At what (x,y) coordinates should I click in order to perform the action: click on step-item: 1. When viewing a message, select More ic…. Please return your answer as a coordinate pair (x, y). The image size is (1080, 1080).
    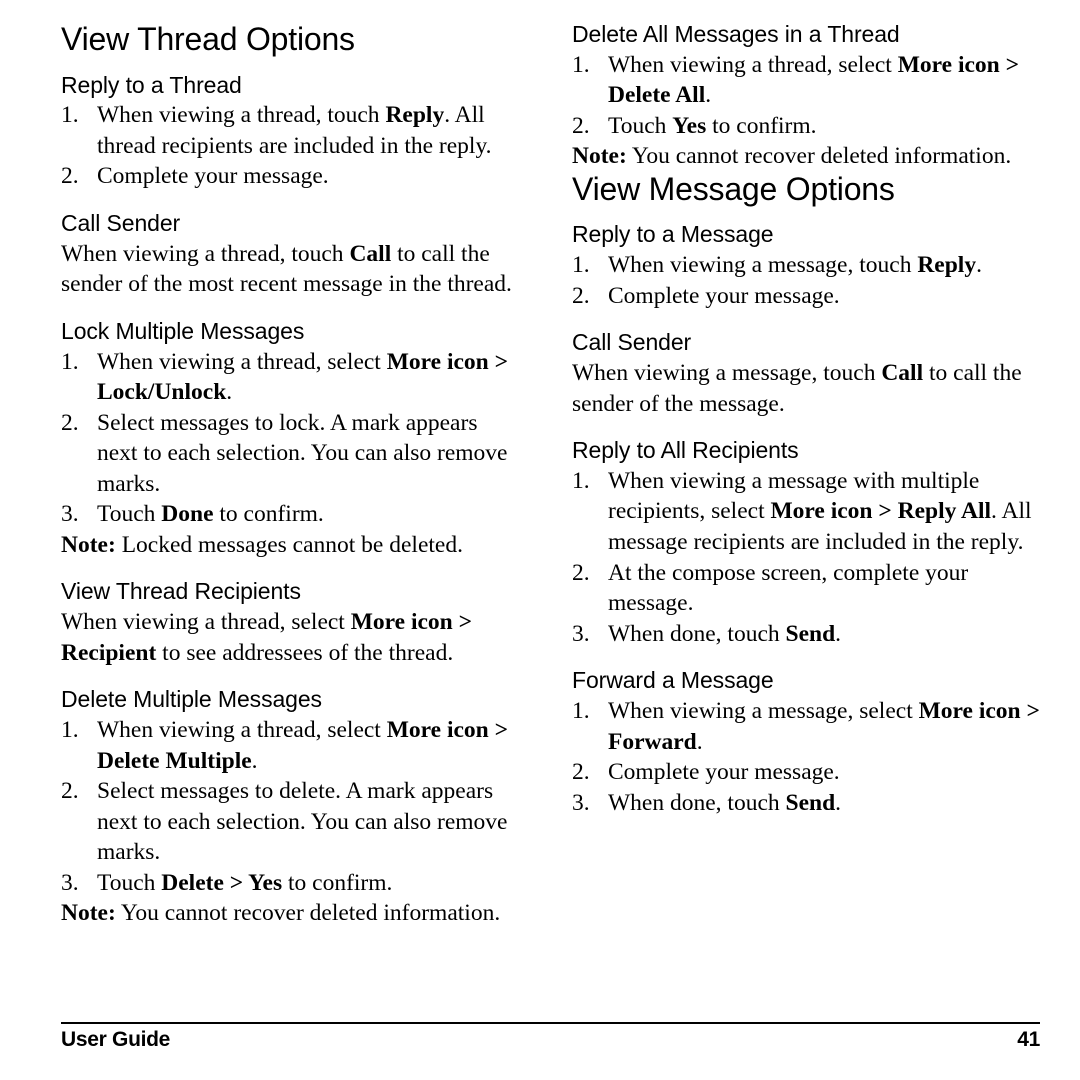
    Looking at the image, I should click on (806, 726).